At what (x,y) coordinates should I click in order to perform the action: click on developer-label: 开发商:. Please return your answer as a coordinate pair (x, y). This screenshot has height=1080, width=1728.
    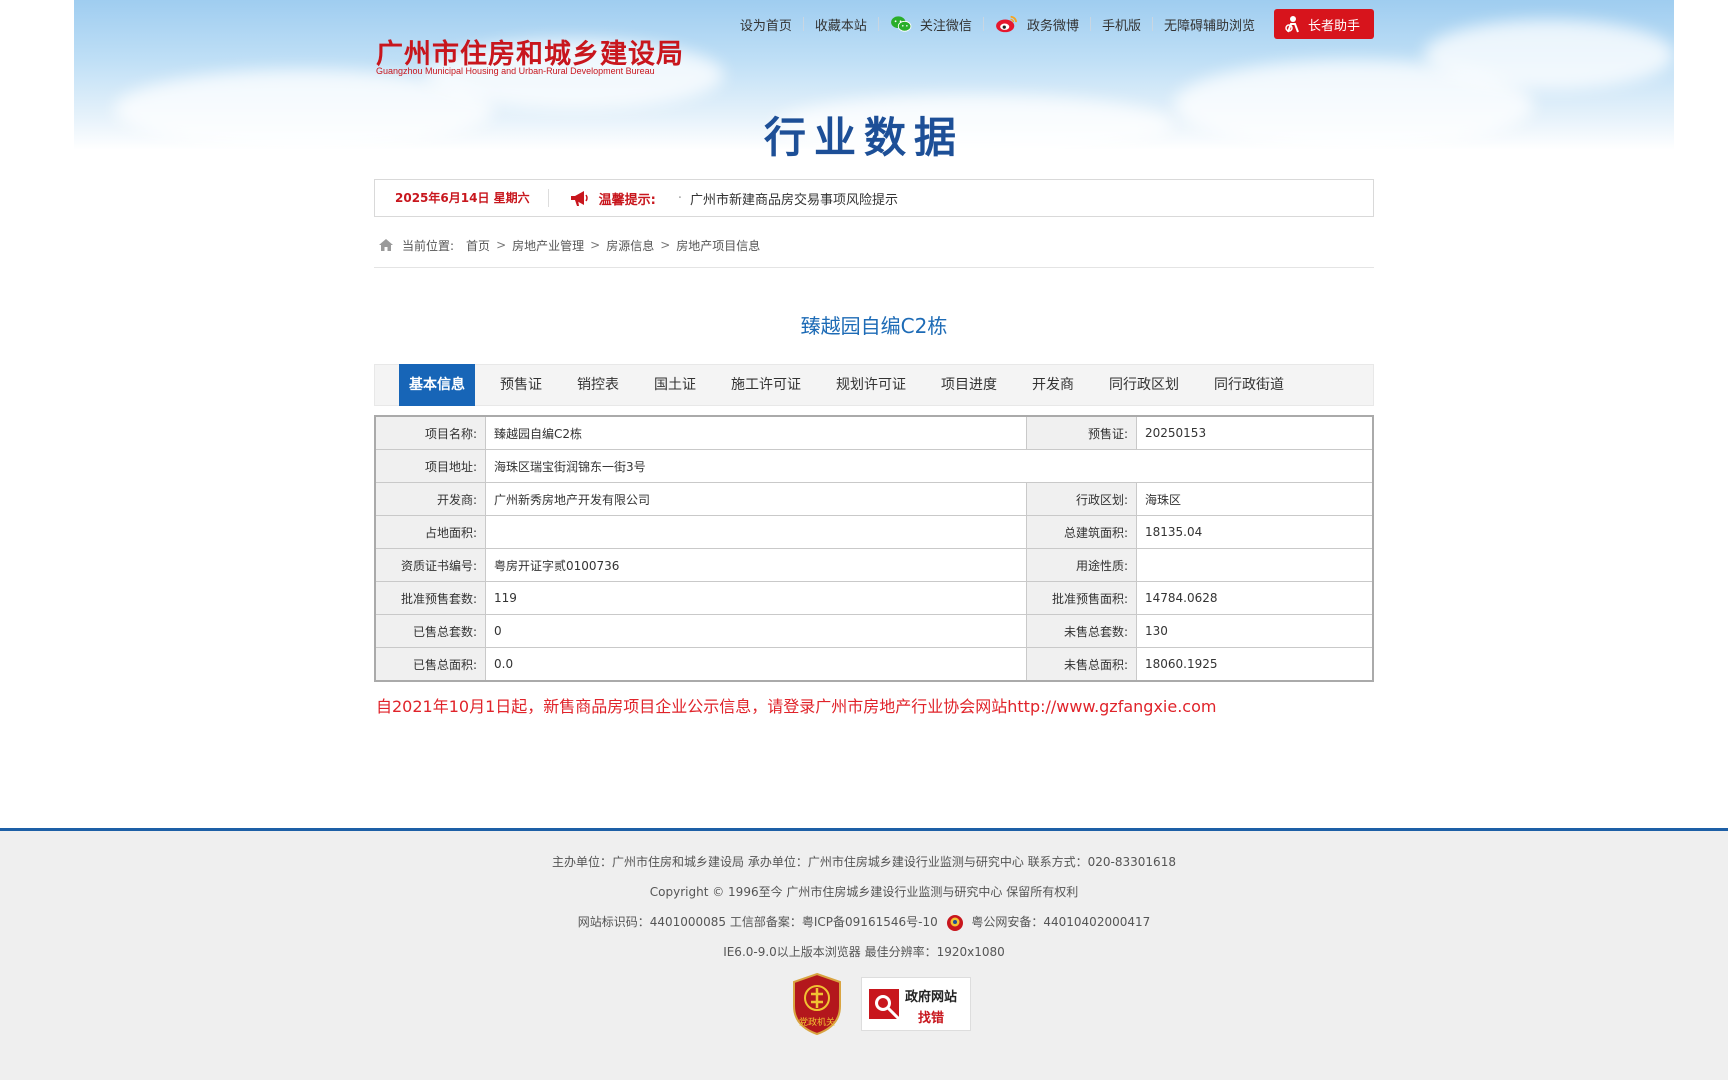
    Looking at the image, I should click on (430, 499).